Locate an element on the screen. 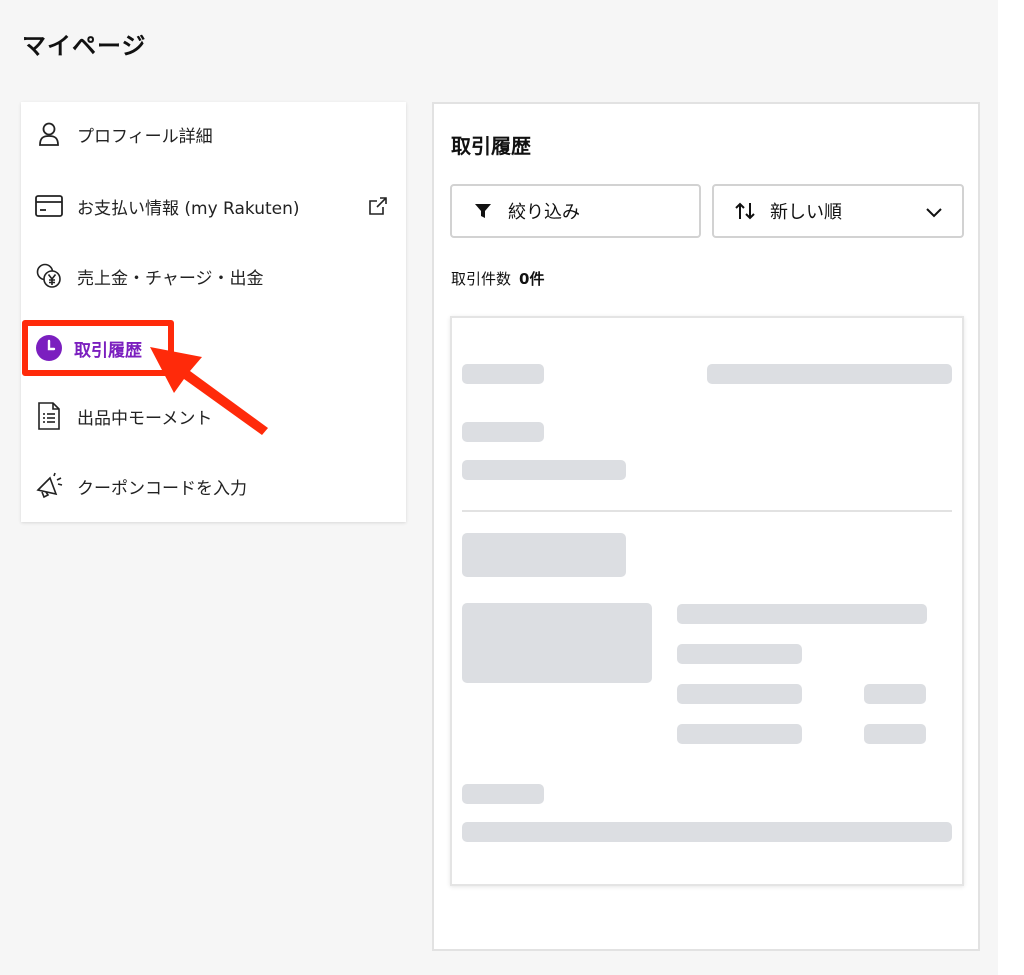 The image size is (1024, 975). sidebar-item-coupon: クーポンコードを入力 is located at coordinates (213, 486).